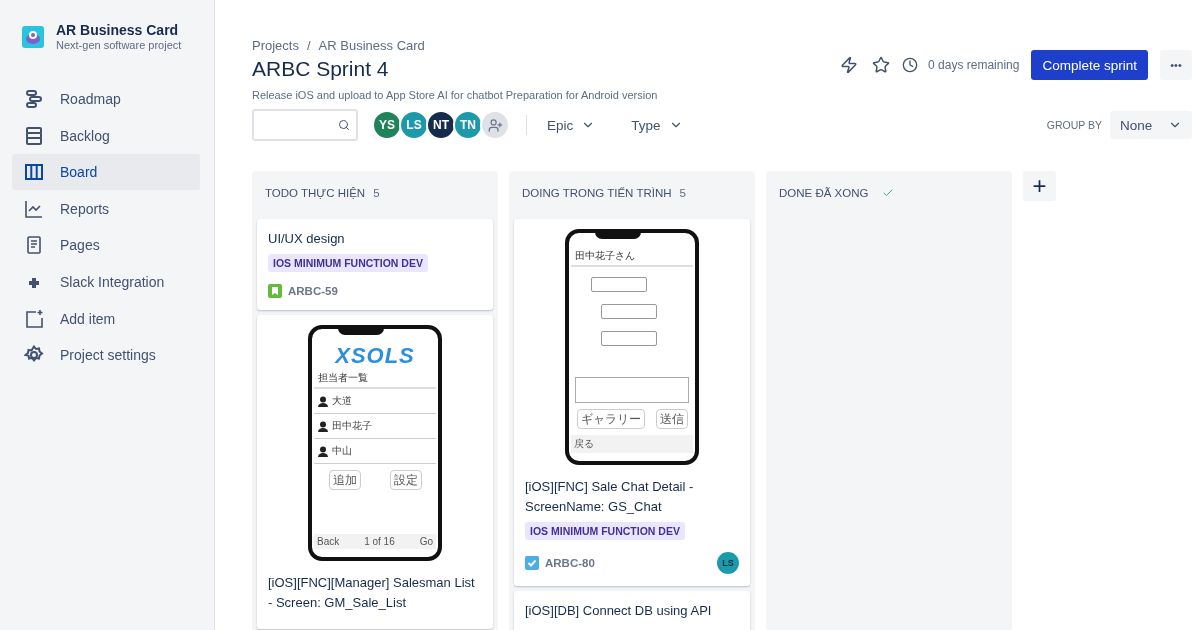 Image resolution: width=1200 pixels, height=630 pixels. Describe the element at coordinates (619, 611) in the screenshot. I see `issue-title: [iOS][DB] Connect DB using API` at that location.